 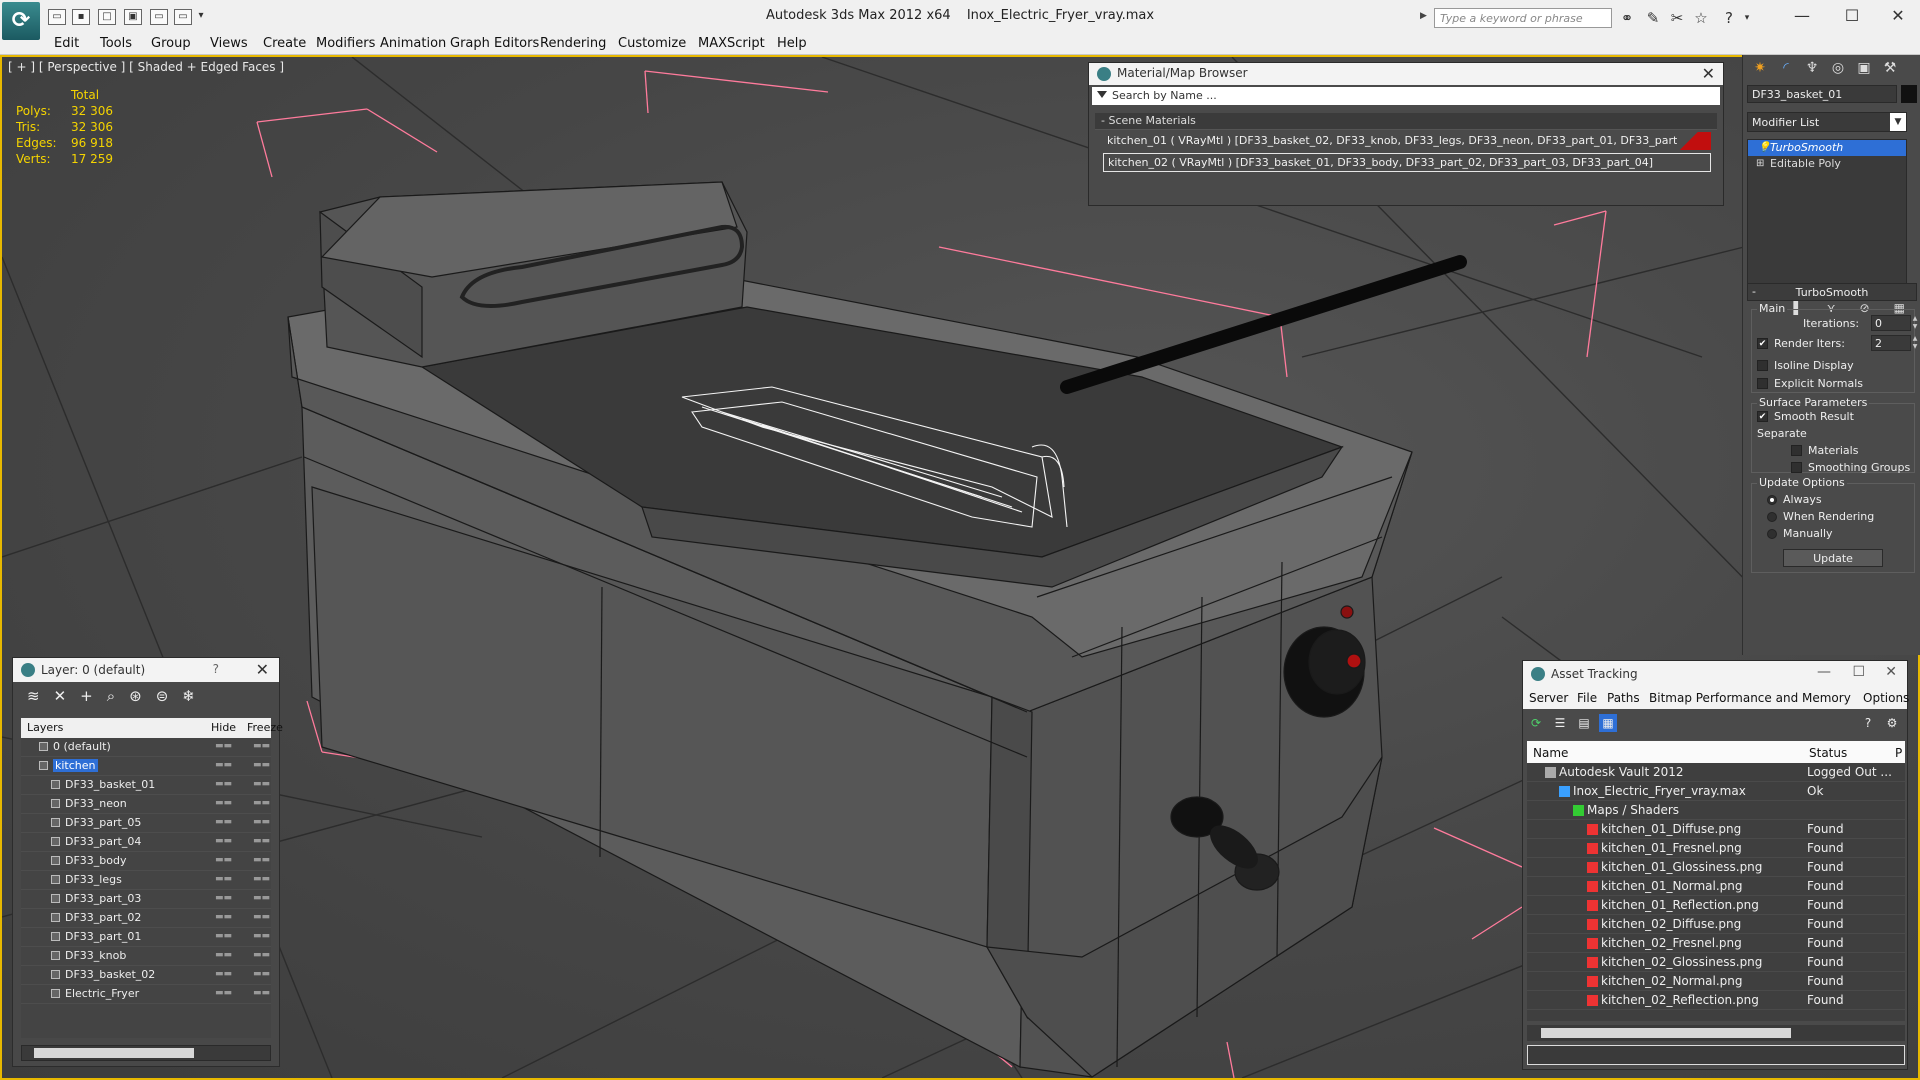 What do you see at coordinates (1653, 18) in the screenshot?
I see `tools-icon: ✎` at bounding box center [1653, 18].